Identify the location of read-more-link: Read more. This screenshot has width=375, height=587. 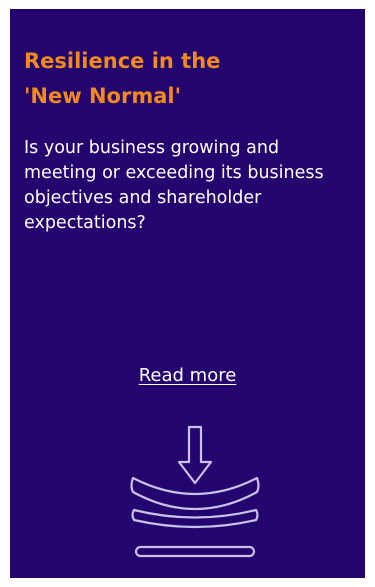
(187, 376).